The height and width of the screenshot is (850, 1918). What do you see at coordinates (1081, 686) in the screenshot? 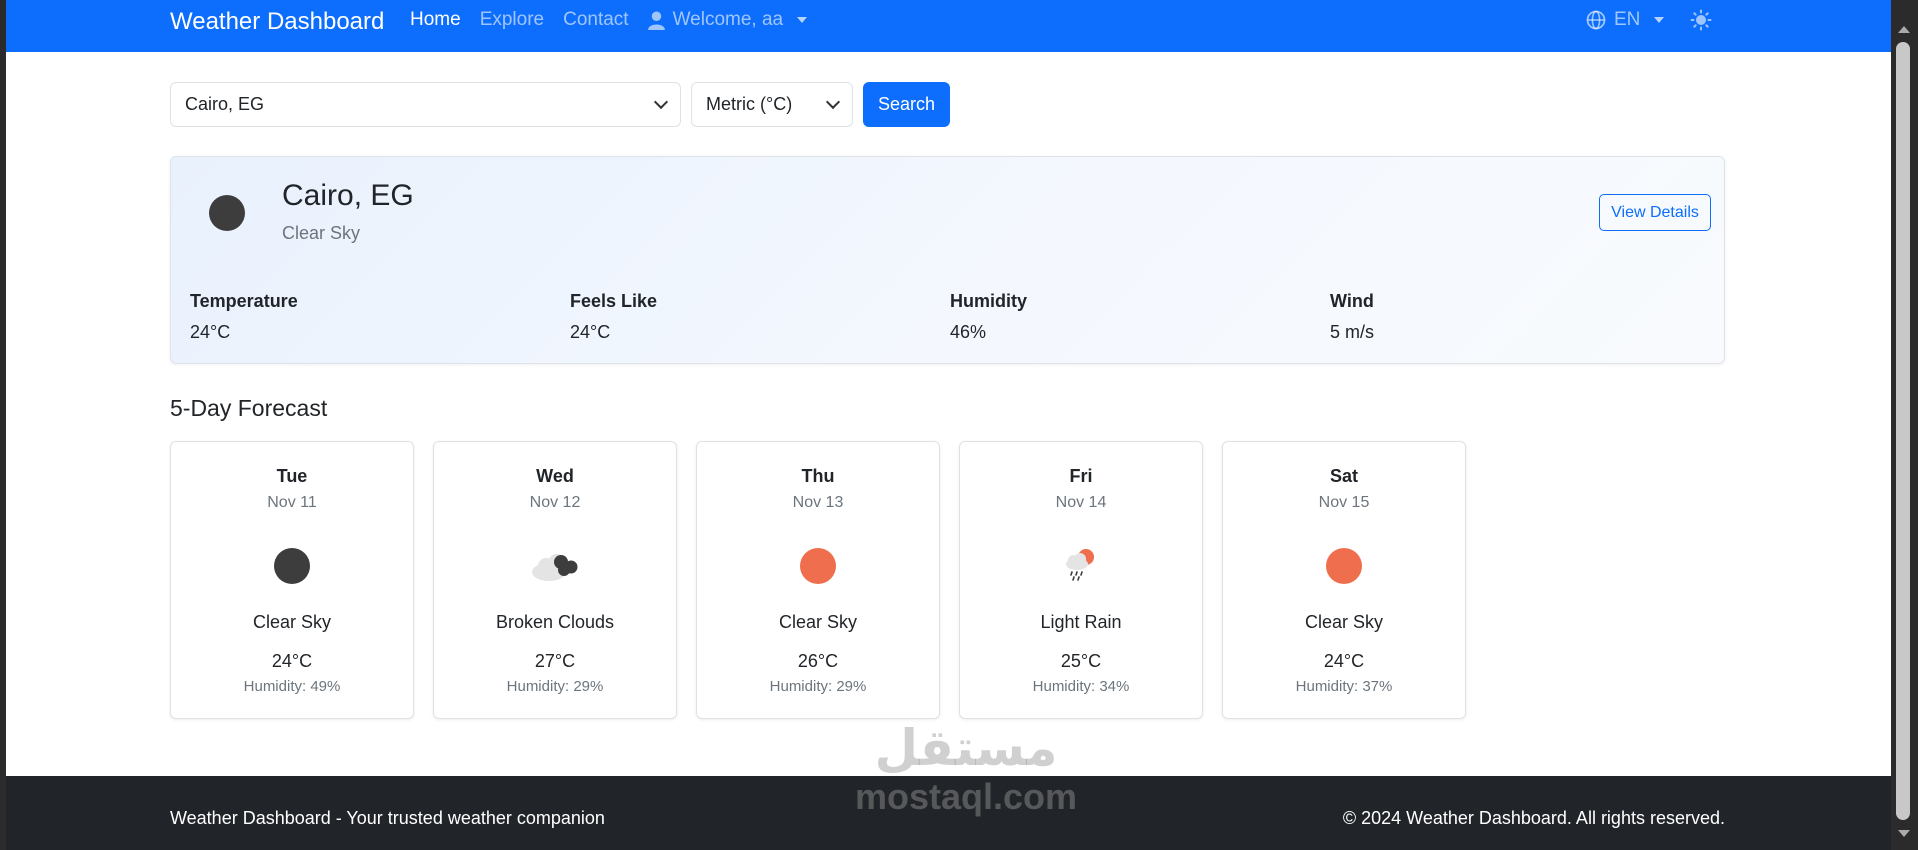
I see `forecast-humidity: Humidity: 34%` at bounding box center [1081, 686].